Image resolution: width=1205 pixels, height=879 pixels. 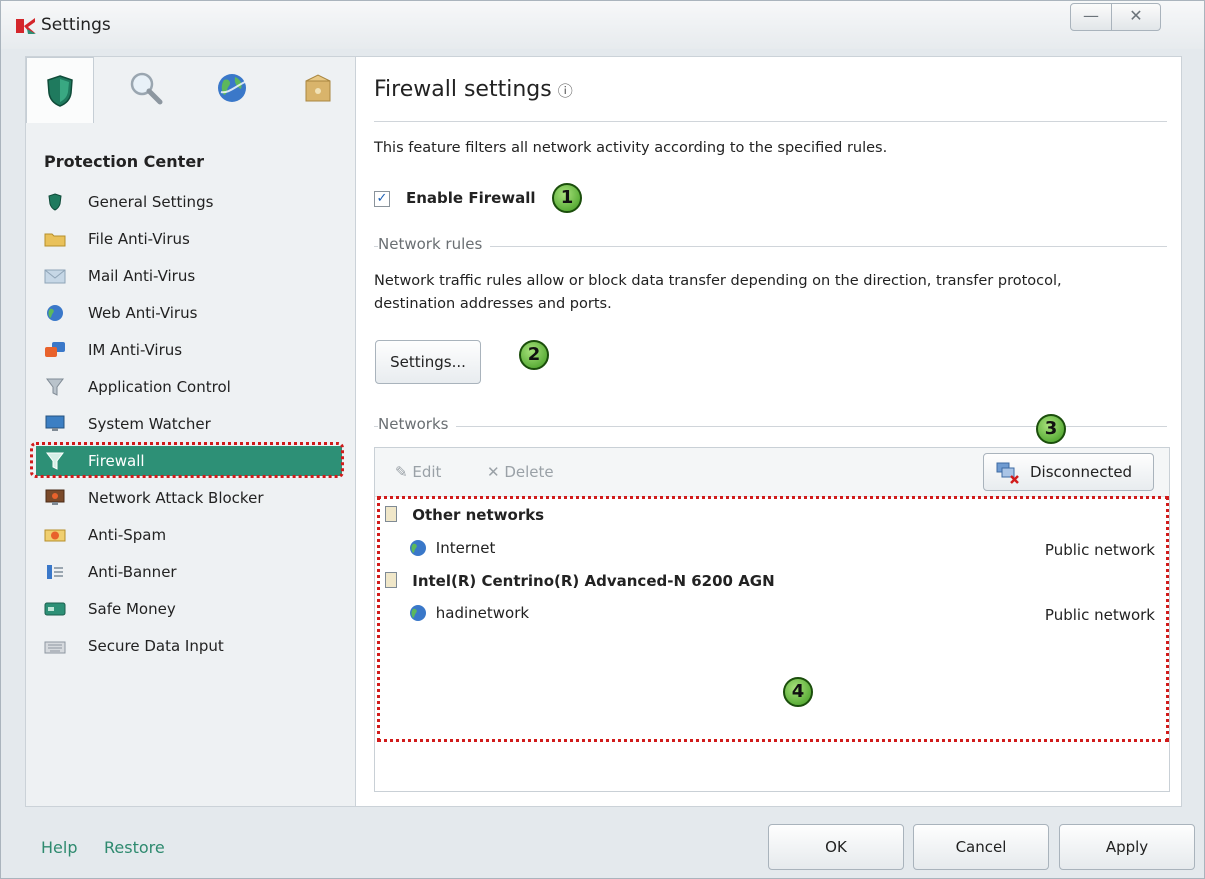 What do you see at coordinates (981, 847) in the screenshot?
I see `cancel-button: Cancel` at bounding box center [981, 847].